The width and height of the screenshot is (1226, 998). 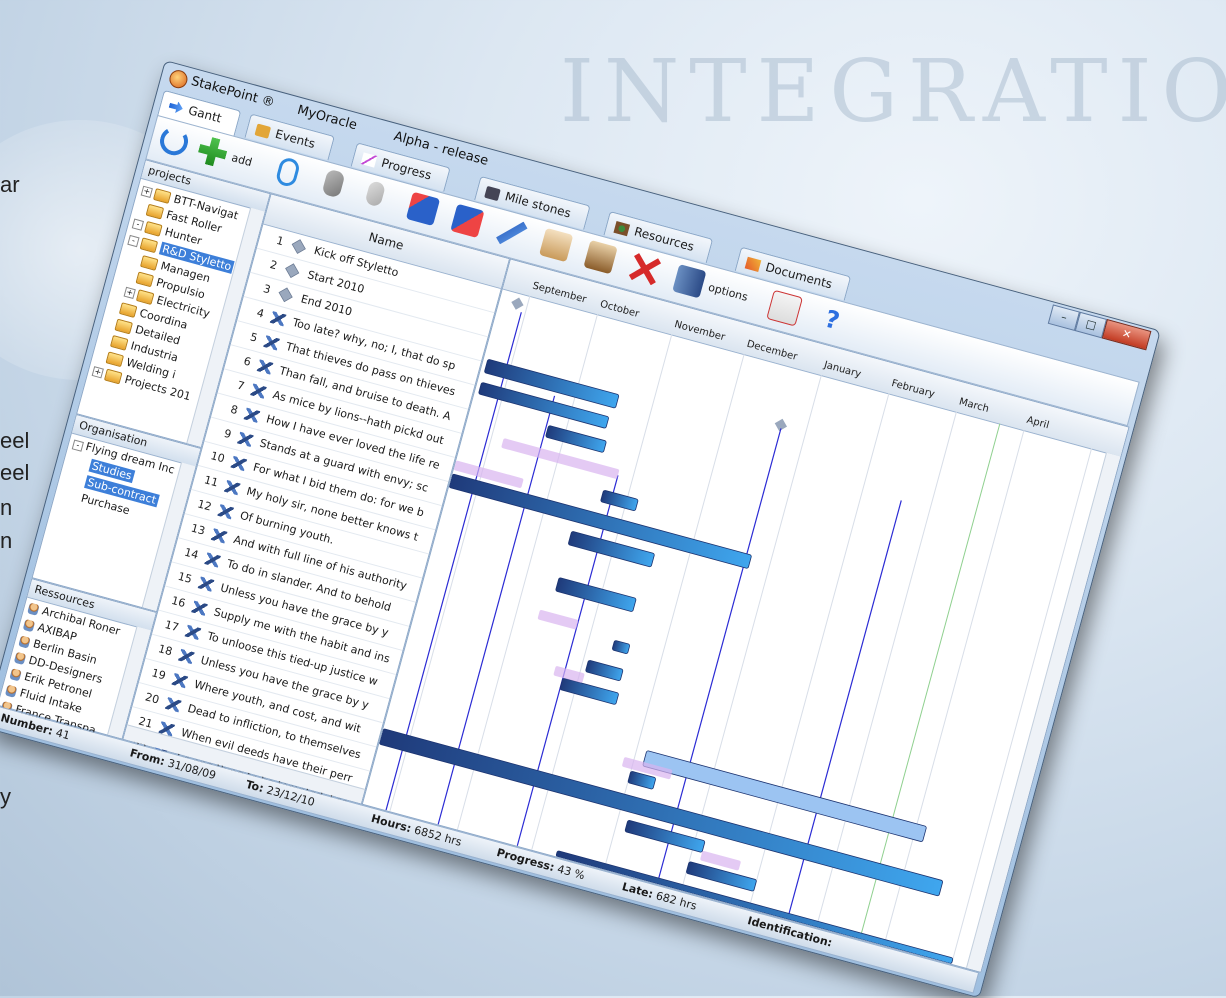 I want to click on slide-text-fragment: y, so click(x=5, y=796).